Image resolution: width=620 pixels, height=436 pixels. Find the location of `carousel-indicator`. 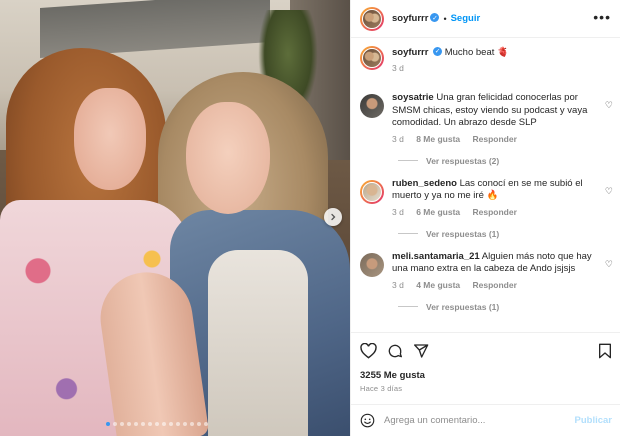

carousel-indicator is located at coordinates (157, 424).